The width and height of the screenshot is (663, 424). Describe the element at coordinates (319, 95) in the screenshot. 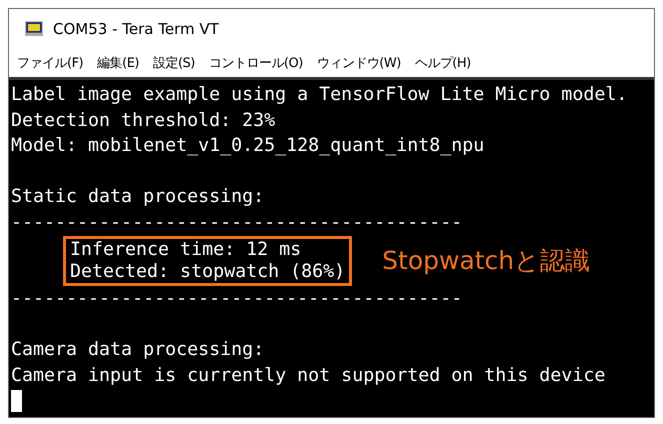

I see `terminal-line: Label image example using a TensorFlow Lite Micro model.` at that location.